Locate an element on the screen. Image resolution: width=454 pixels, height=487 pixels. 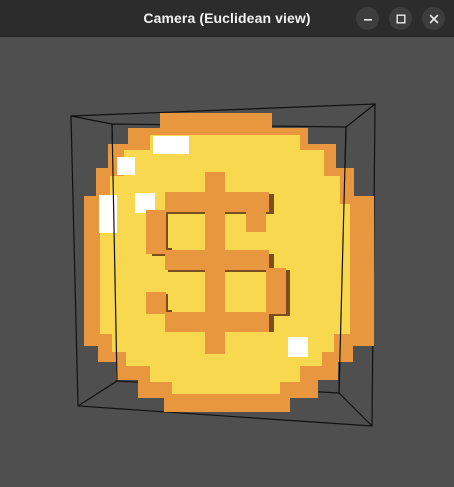
close-icon is located at coordinates (433, 18).